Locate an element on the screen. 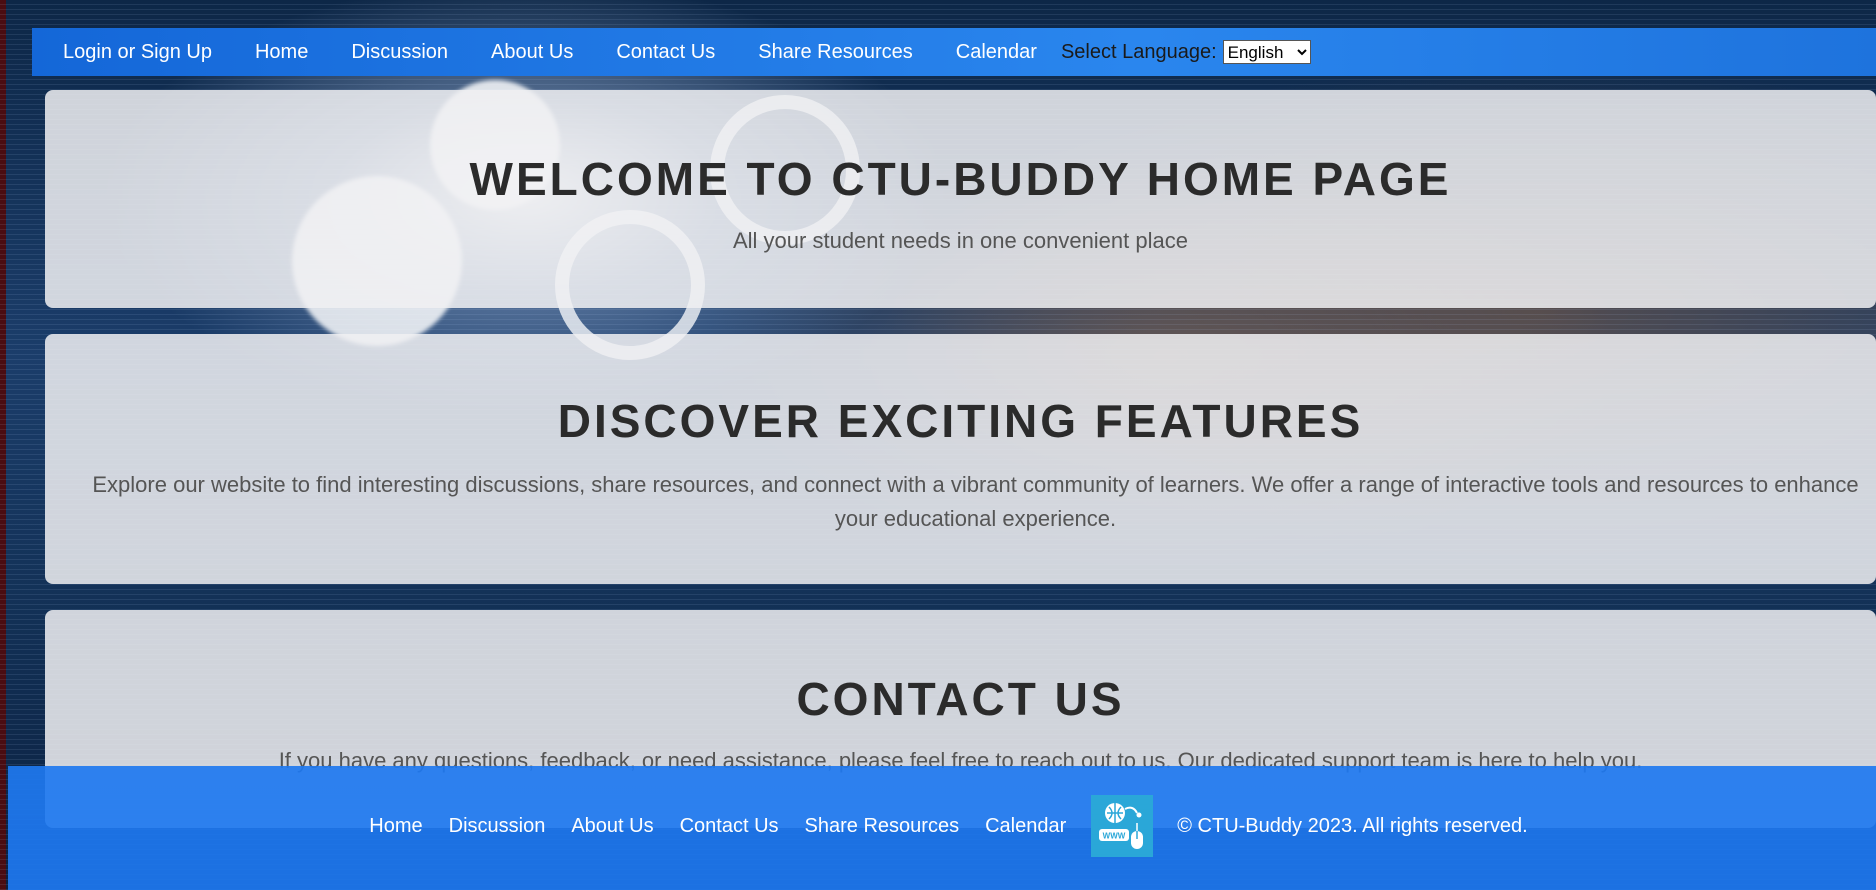 The height and width of the screenshot is (890, 1876). contact-title: CONTACT US is located at coordinates (960, 699).